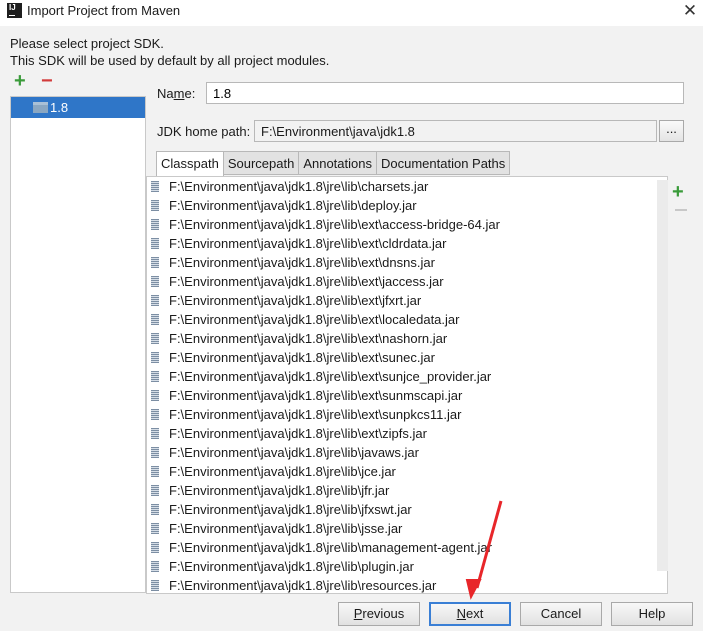 This screenshot has height=631, width=703. I want to click on intellij-icon: IJ, so click(14, 10).